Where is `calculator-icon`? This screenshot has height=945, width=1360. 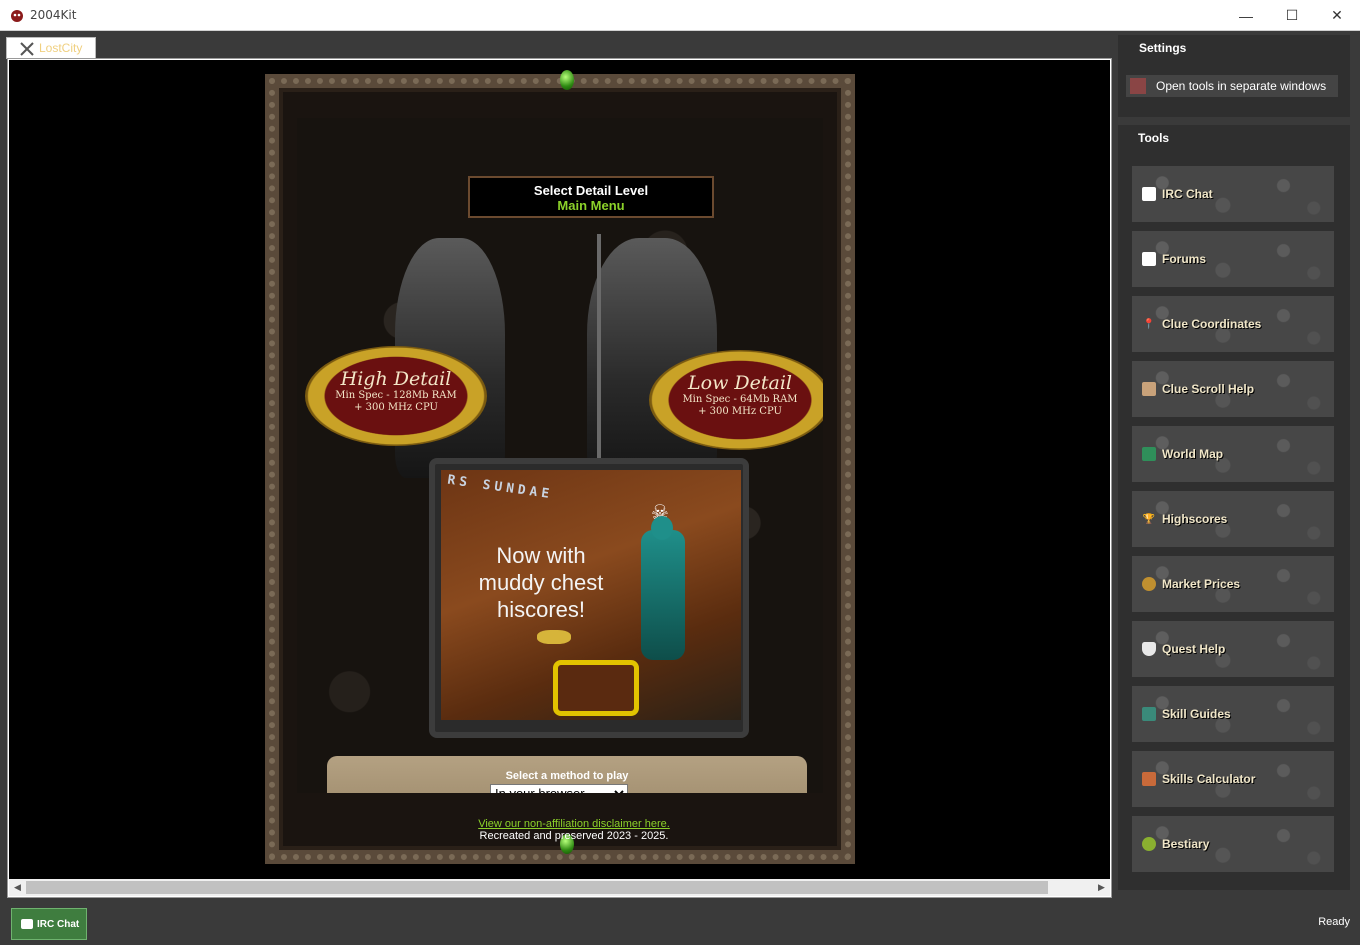 calculator-icon is located at coordinates (1149, 779).